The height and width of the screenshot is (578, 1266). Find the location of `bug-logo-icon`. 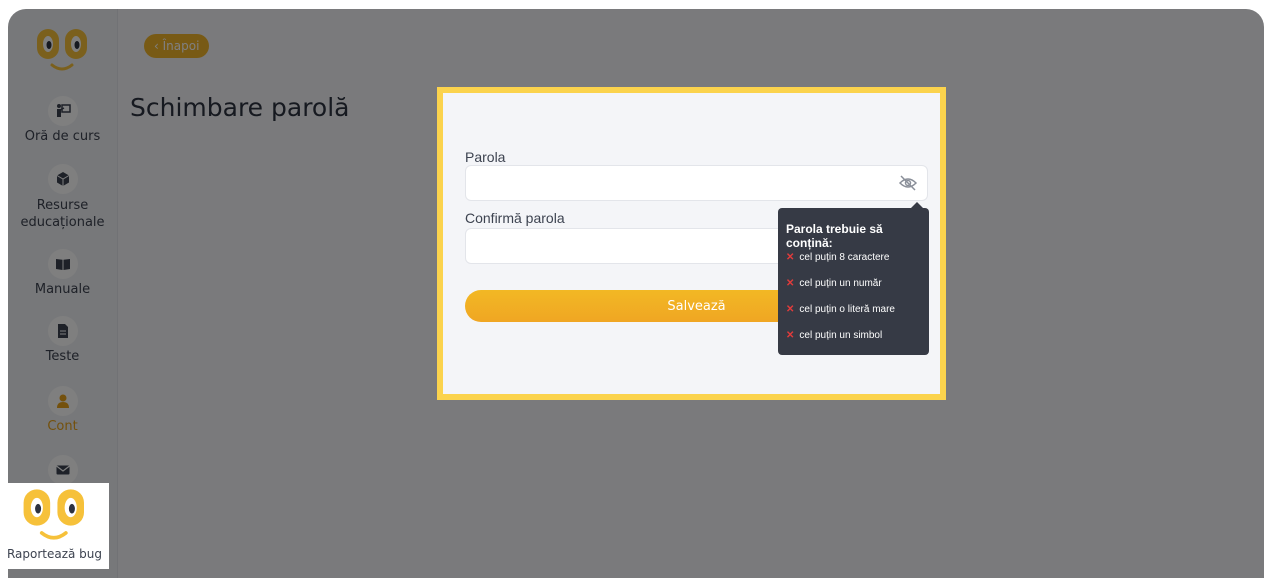

bug-logo-icon is located at coordinates (53, 514).